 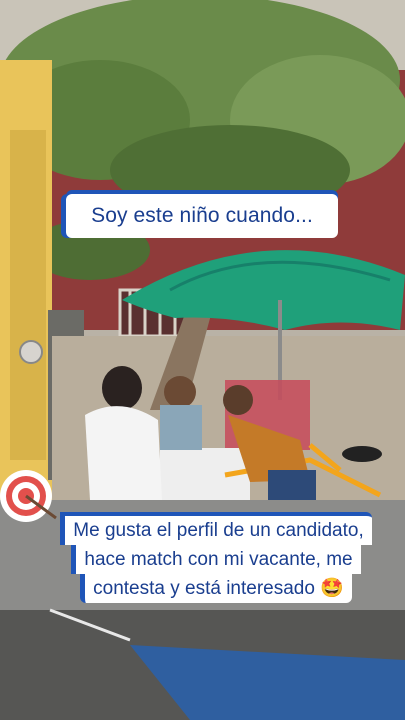 What do you see at coordinates (216, 528) in the screenshot?
I see `caption-line-1: Me gusta el perfil de un candidato,` at bounding box center [216, 528].